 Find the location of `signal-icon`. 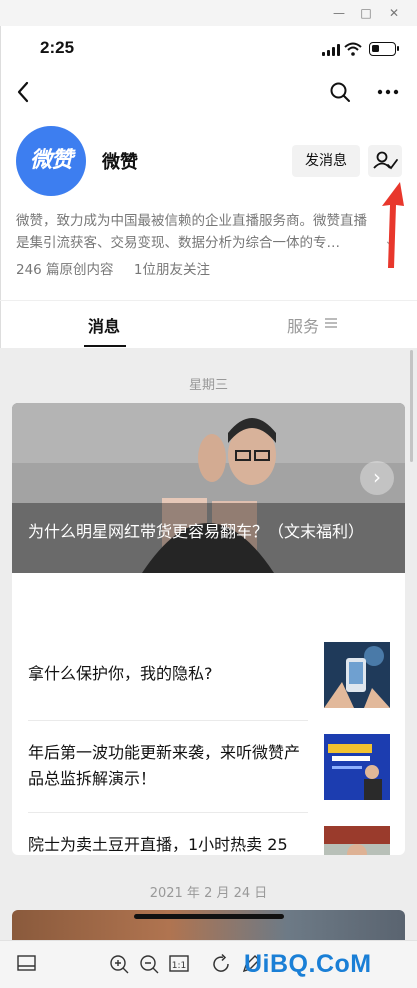

signal-icon is located at coordinates (331, 50).